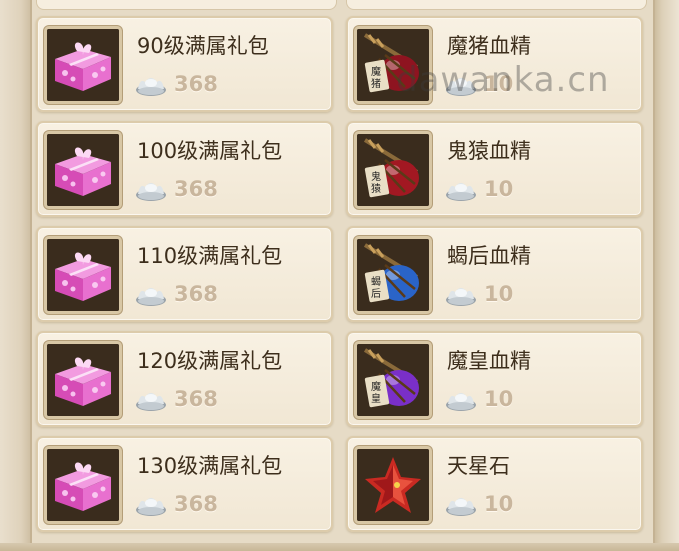 This screenshot has width=679, height=551. What do you see at coordinates (184, 379) in the screenshot?
I see `shop-item-card: 120级满属礼包 368` at bounding box center [184, 379].